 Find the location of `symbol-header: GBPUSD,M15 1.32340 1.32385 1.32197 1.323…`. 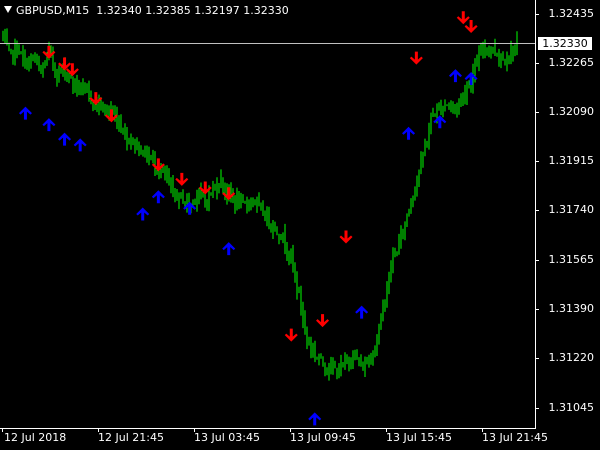

symbol-header: GBPUSD,M15 1.32340 1.32385 1.32197 1.323… is located at coordinates (146, 11).